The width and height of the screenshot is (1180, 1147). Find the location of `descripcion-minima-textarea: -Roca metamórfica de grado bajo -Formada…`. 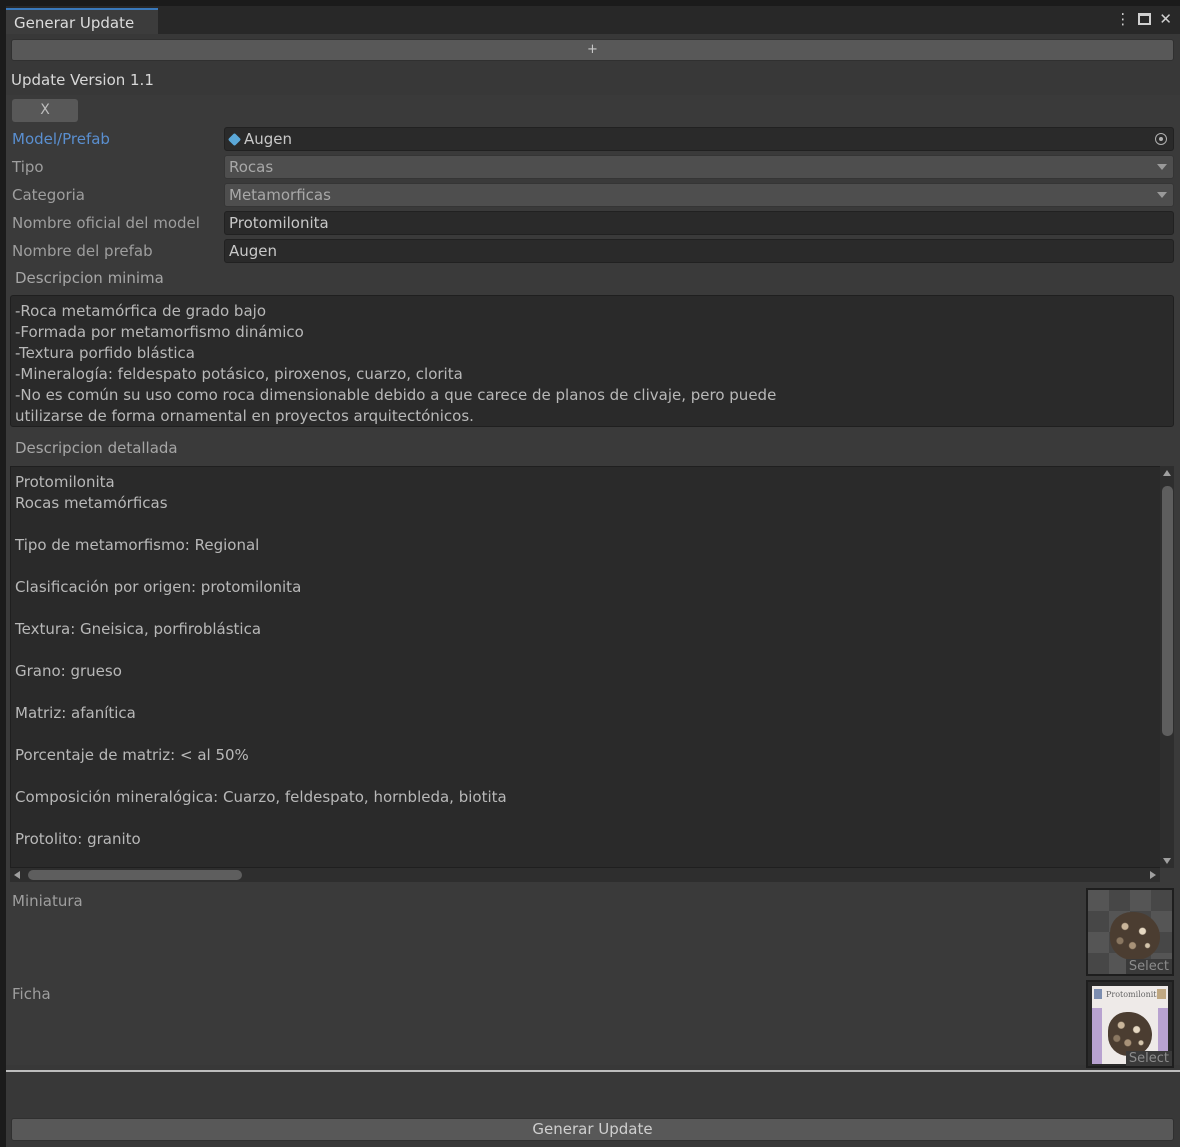

descripcion-minima-textarea: -Roca metamórfica de grado bajo -Formada… is located at coordinates (592, 361).